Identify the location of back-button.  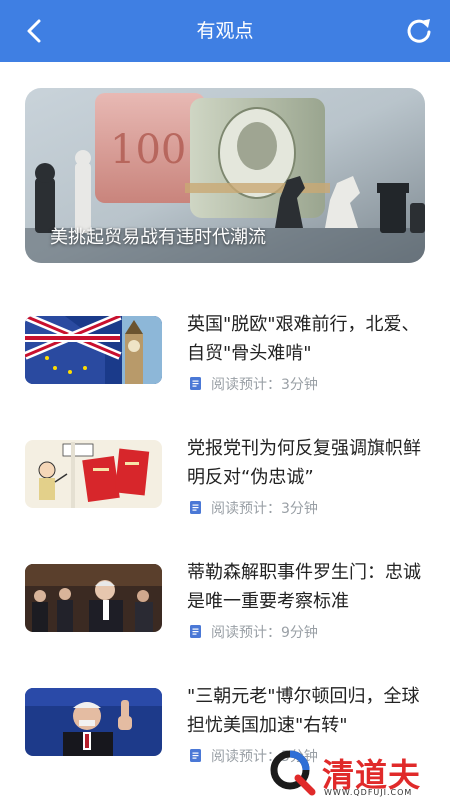
(35, 31).